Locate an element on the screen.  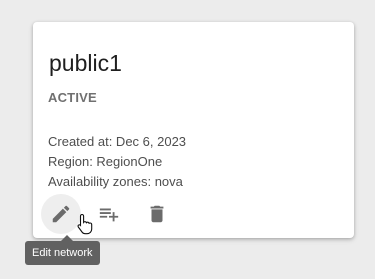
created-at-text: Created at: Dec 6, 2023 is located at coordinates (117, 141).